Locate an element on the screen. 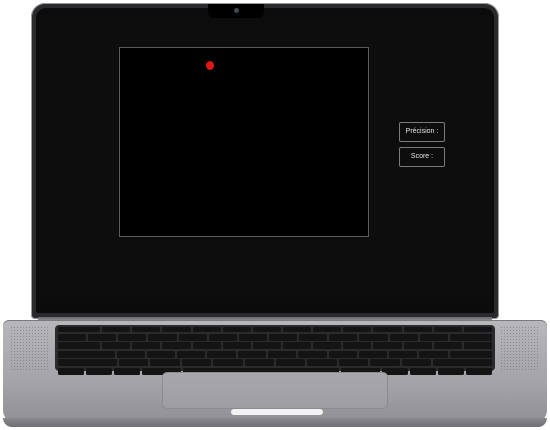  score-label: Score : is located at coordinates (422, 156).